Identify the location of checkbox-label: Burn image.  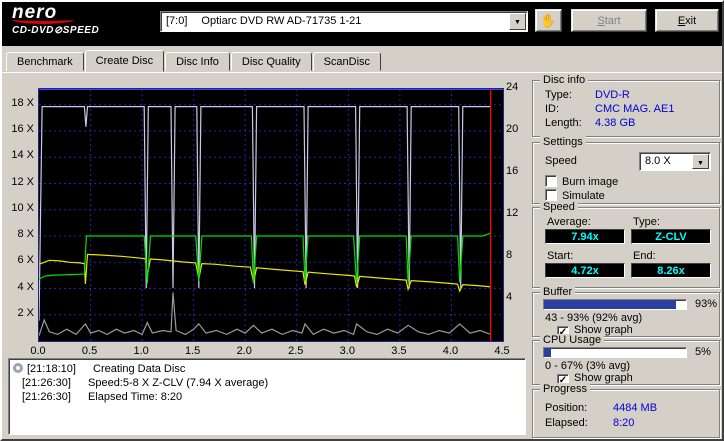
(590, 182).